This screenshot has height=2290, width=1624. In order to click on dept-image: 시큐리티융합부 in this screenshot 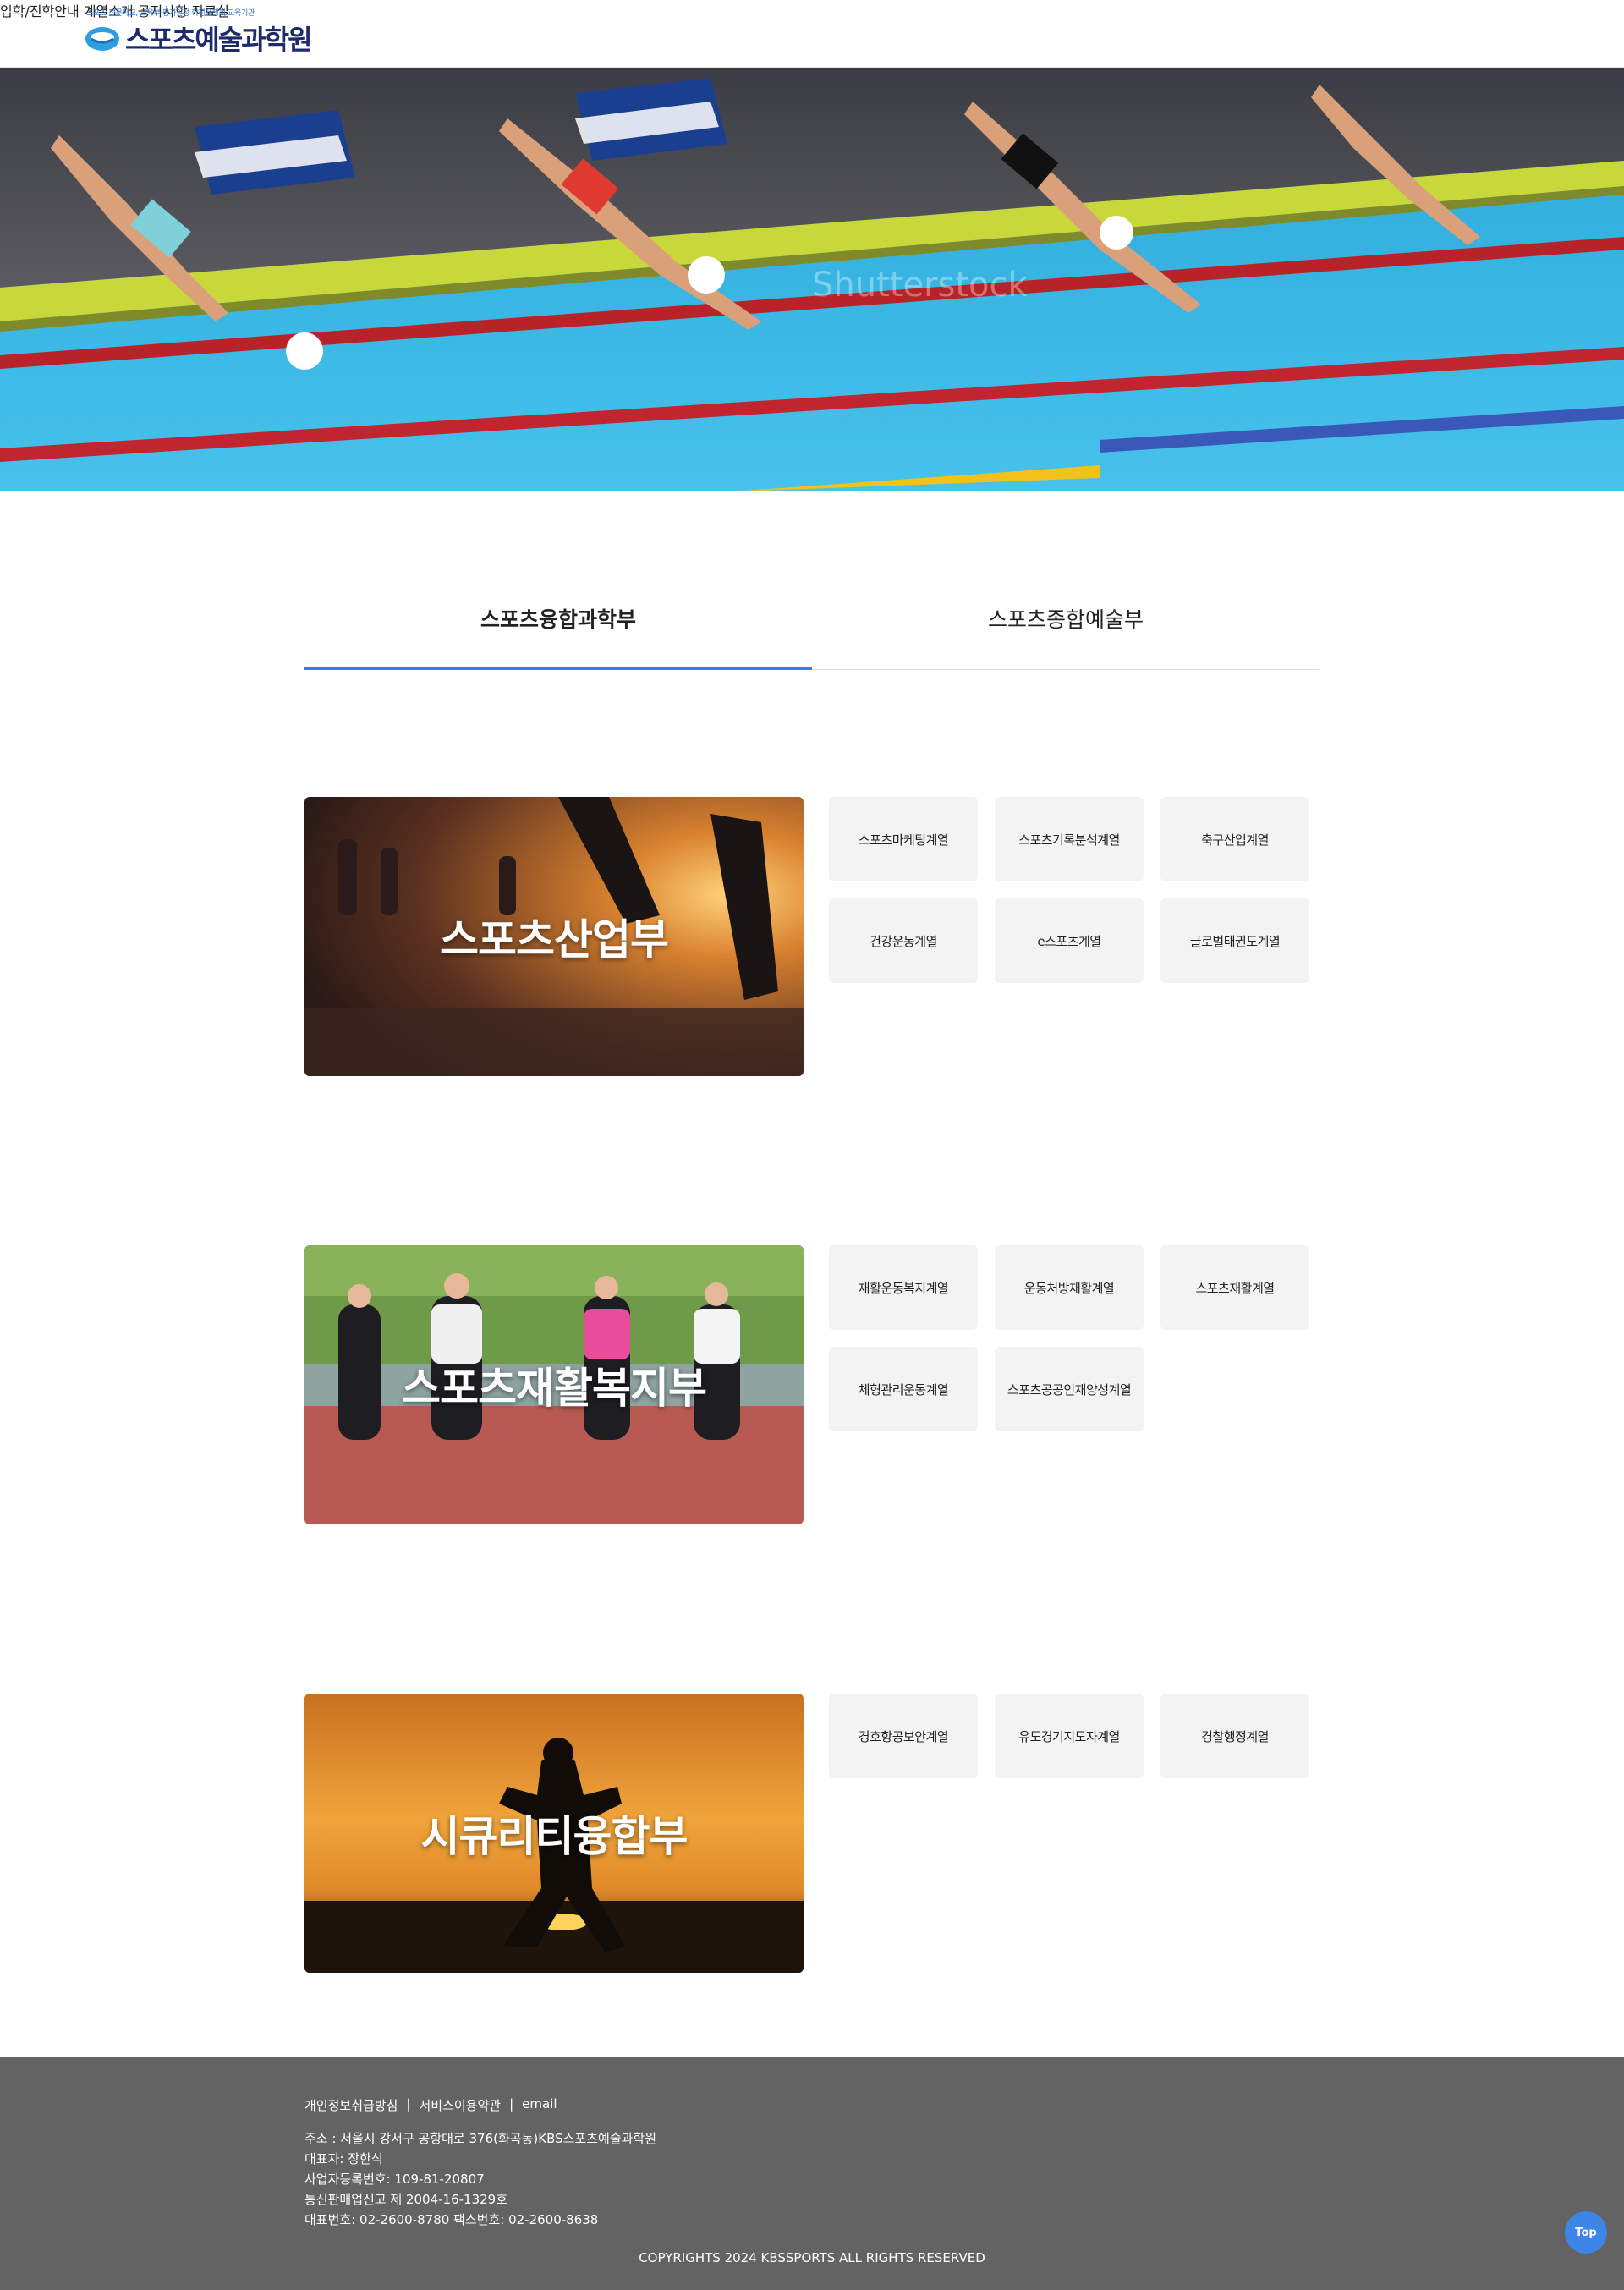, I will do `click(554, 1833)`.